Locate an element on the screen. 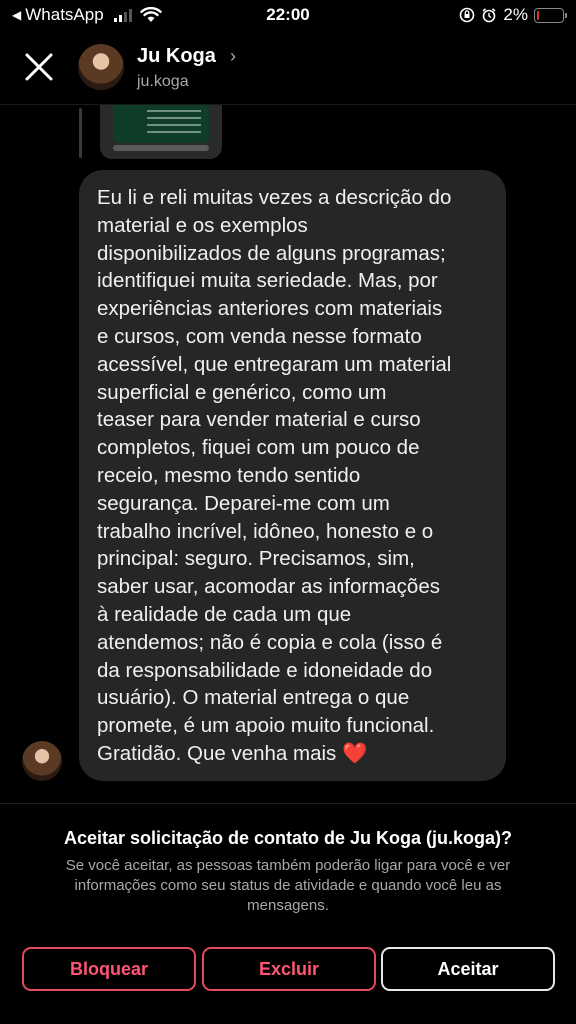  message-line: segurança. Deparei-me com um is located at coordinates (243, 503).